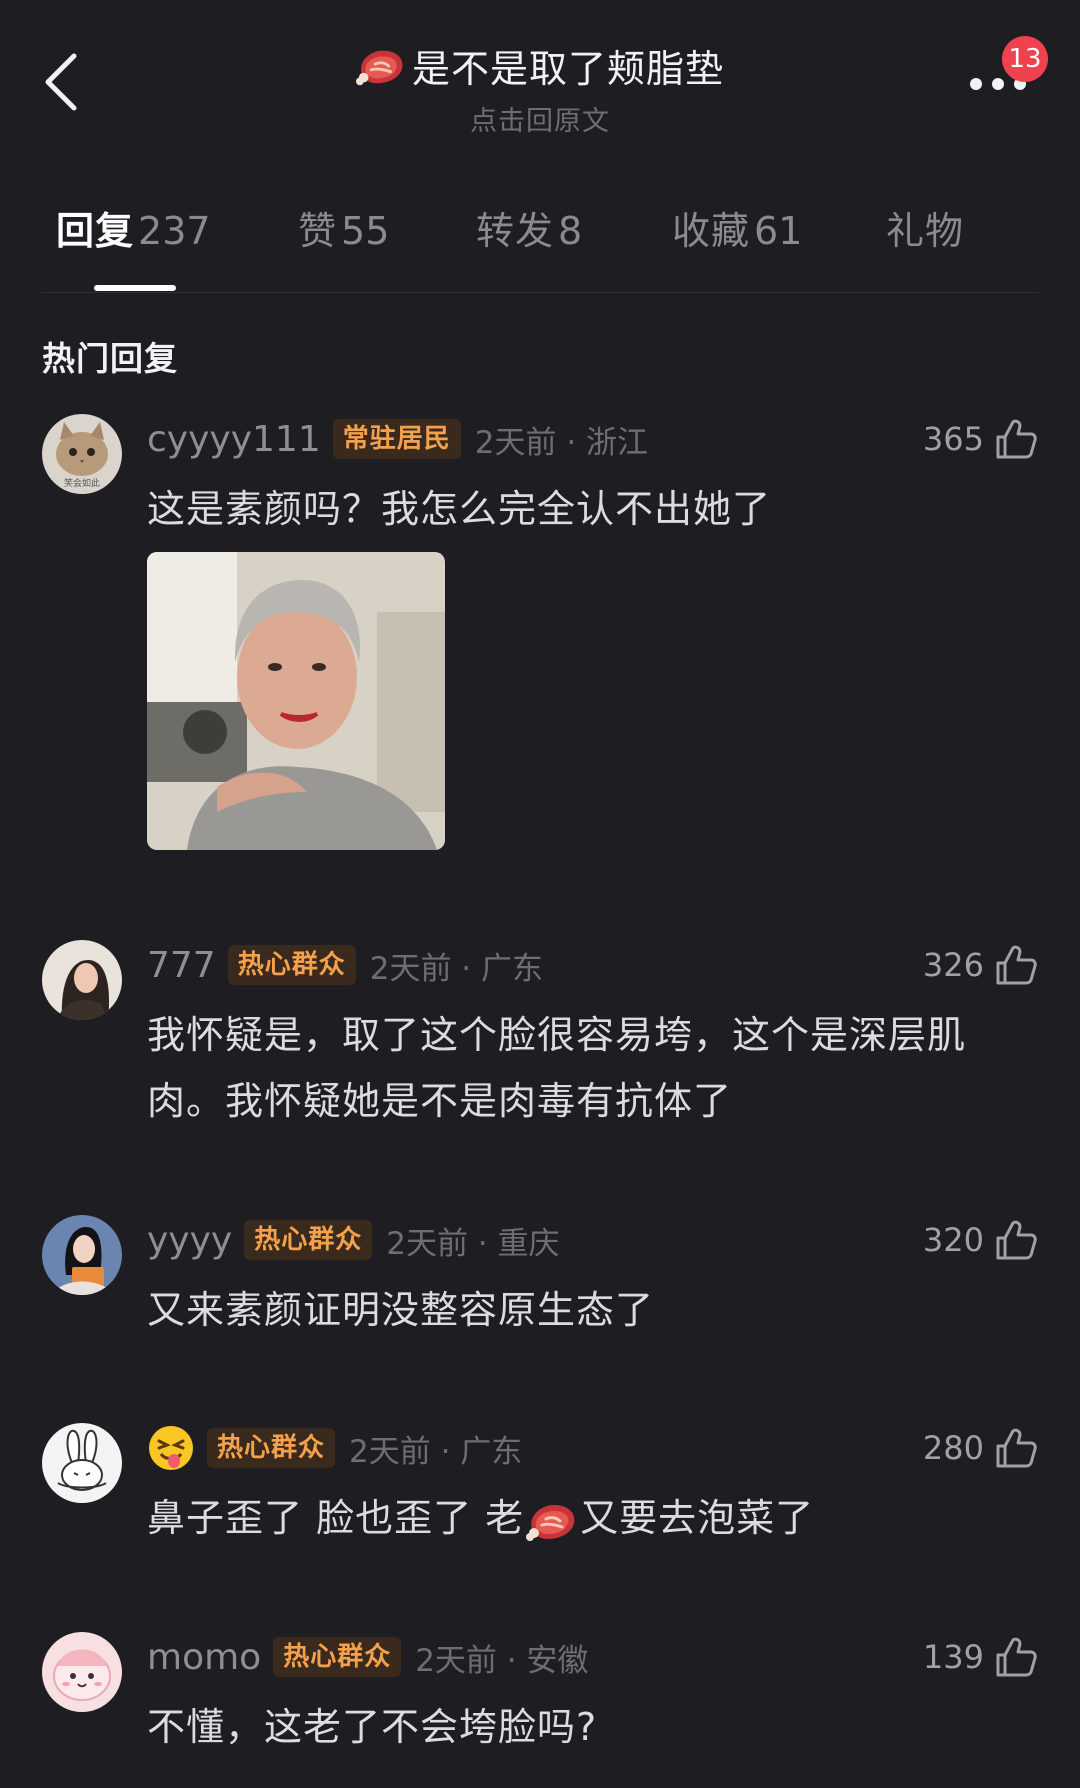 This screenshot has height=1788, width=1080. Describe the element at coordinates (953, 439) in the screenshot. I see `like-count: 365` at that location.